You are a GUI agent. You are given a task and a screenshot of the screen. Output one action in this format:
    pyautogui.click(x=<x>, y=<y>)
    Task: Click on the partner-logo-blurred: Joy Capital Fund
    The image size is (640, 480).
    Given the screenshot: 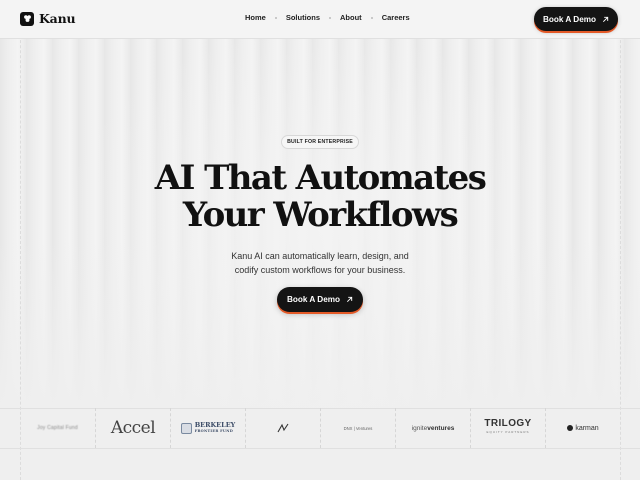 What is the action you would take?
    pyautogui.click(x=57, y=428)
    